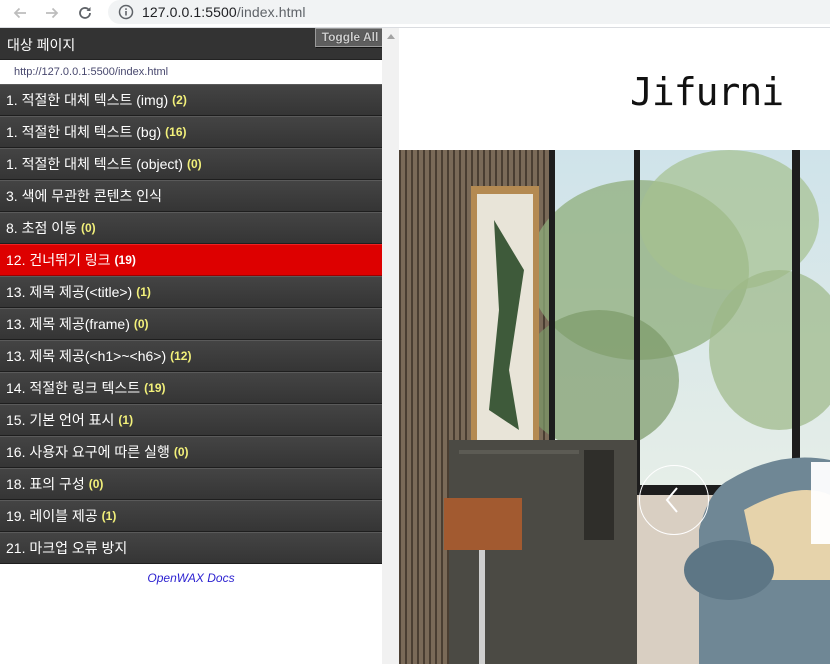 This screenshot has height=664, width=830. Describe the element at coordinates (87, 100) in the screenshot. I see `check-item-label: 1. 적절한 대체 텍스트 (img)` at that location.